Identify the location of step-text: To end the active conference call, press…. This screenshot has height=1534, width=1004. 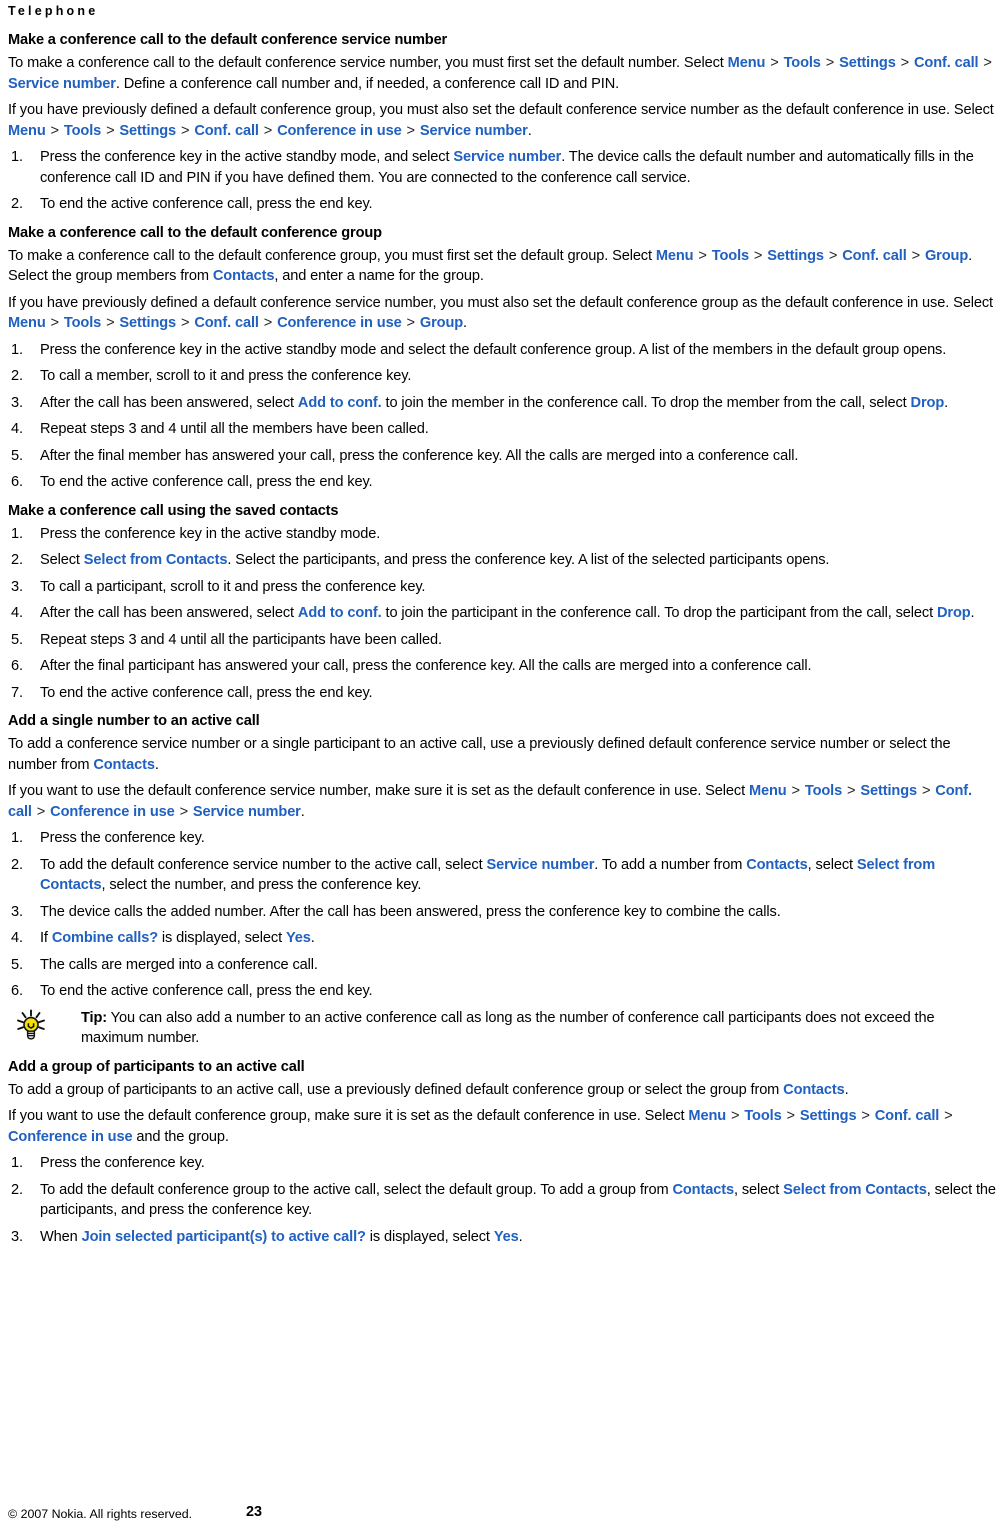
(206, 991).